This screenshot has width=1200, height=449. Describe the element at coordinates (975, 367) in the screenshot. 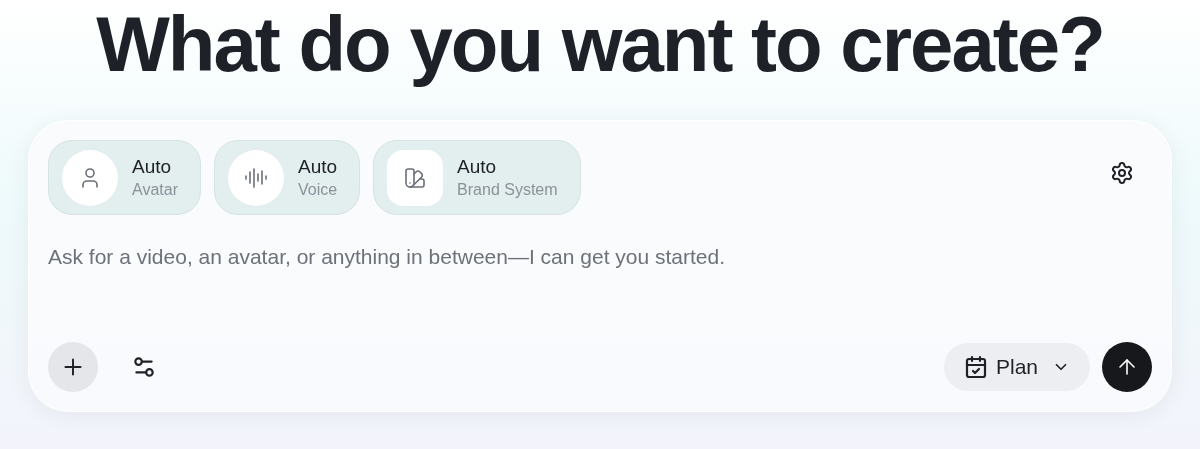

I see `calendar-icon` at that location.